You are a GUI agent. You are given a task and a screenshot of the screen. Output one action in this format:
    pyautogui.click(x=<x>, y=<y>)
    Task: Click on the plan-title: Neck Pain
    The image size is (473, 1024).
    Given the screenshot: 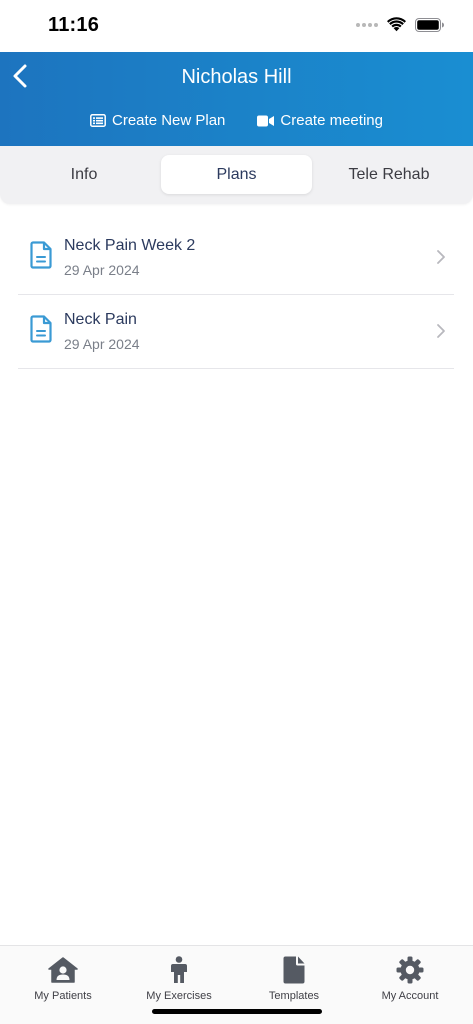 What is the action you would take?
    pyautogui.click(x=100, y=319)
    